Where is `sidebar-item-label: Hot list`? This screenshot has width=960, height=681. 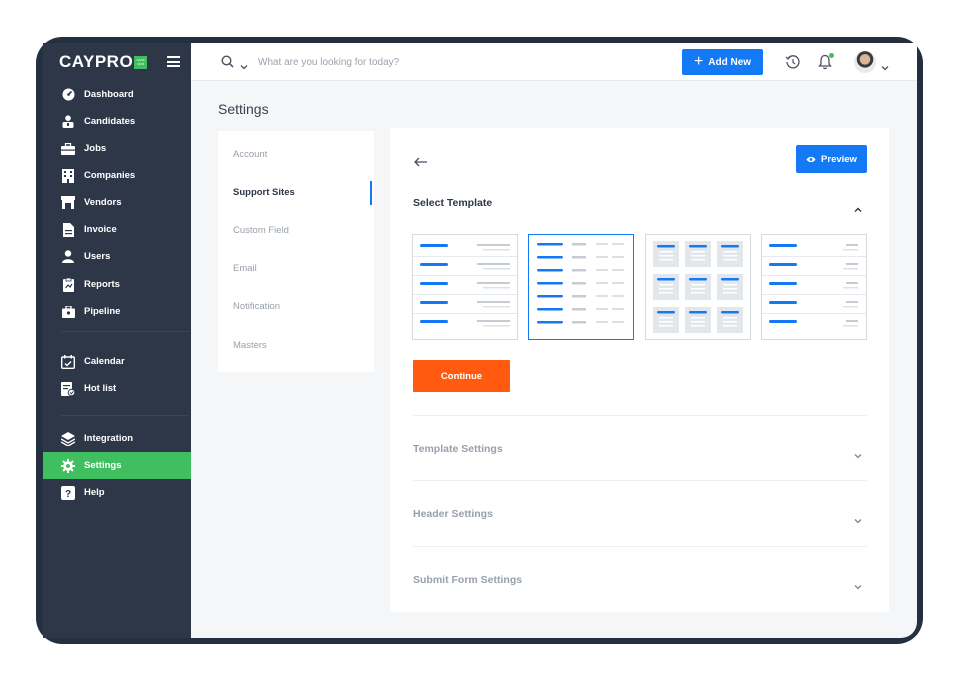 sidebar-item-label: Hot list is located at coordinates (100, 388).